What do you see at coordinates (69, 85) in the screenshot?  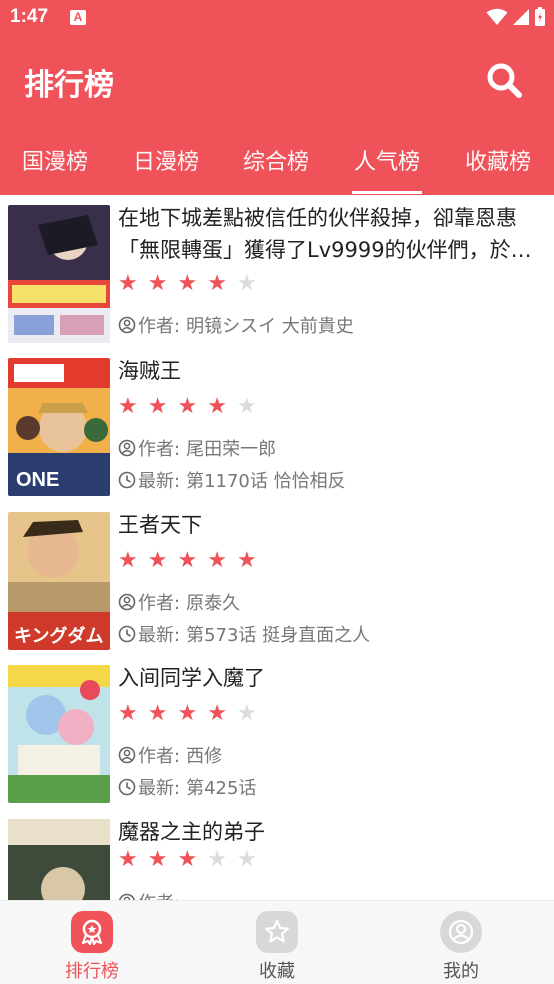 I see `page-title: 排行榜` at bounding box center [69, 85].